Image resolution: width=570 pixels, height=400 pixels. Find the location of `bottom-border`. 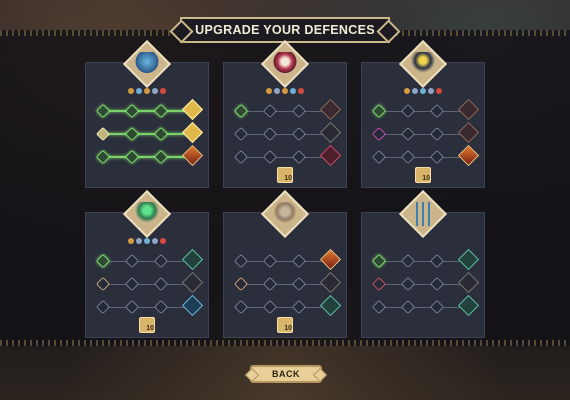

bottom-border is located at coordinates (285, 343).